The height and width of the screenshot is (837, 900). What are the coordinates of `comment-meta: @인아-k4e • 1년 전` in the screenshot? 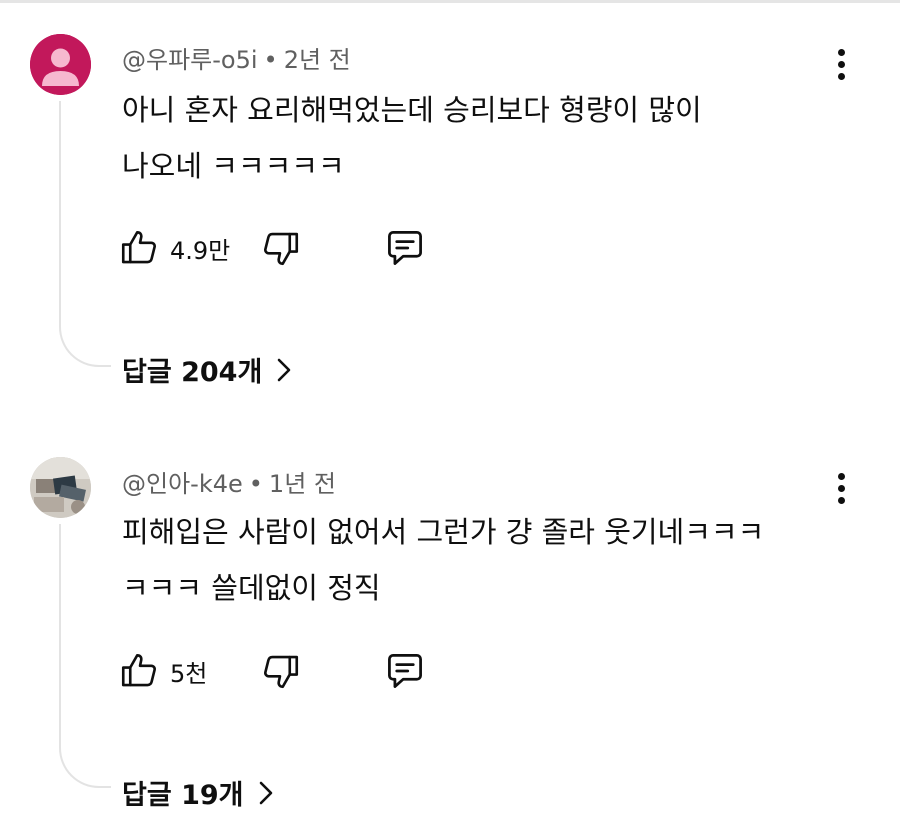 It's located at (229, 481).